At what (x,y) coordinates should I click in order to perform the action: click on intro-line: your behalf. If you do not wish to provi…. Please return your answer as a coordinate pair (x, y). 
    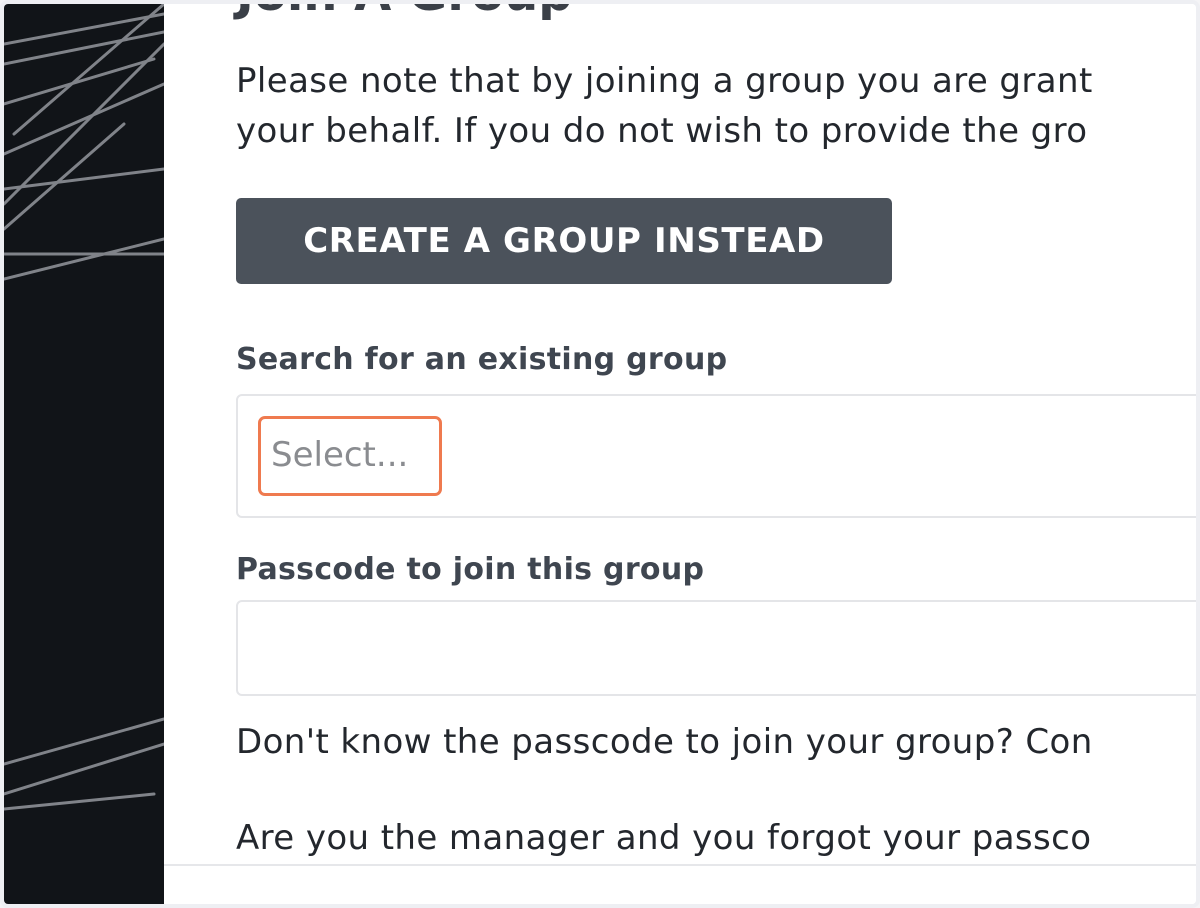
    Looking at the image, I should click on (662, 131).